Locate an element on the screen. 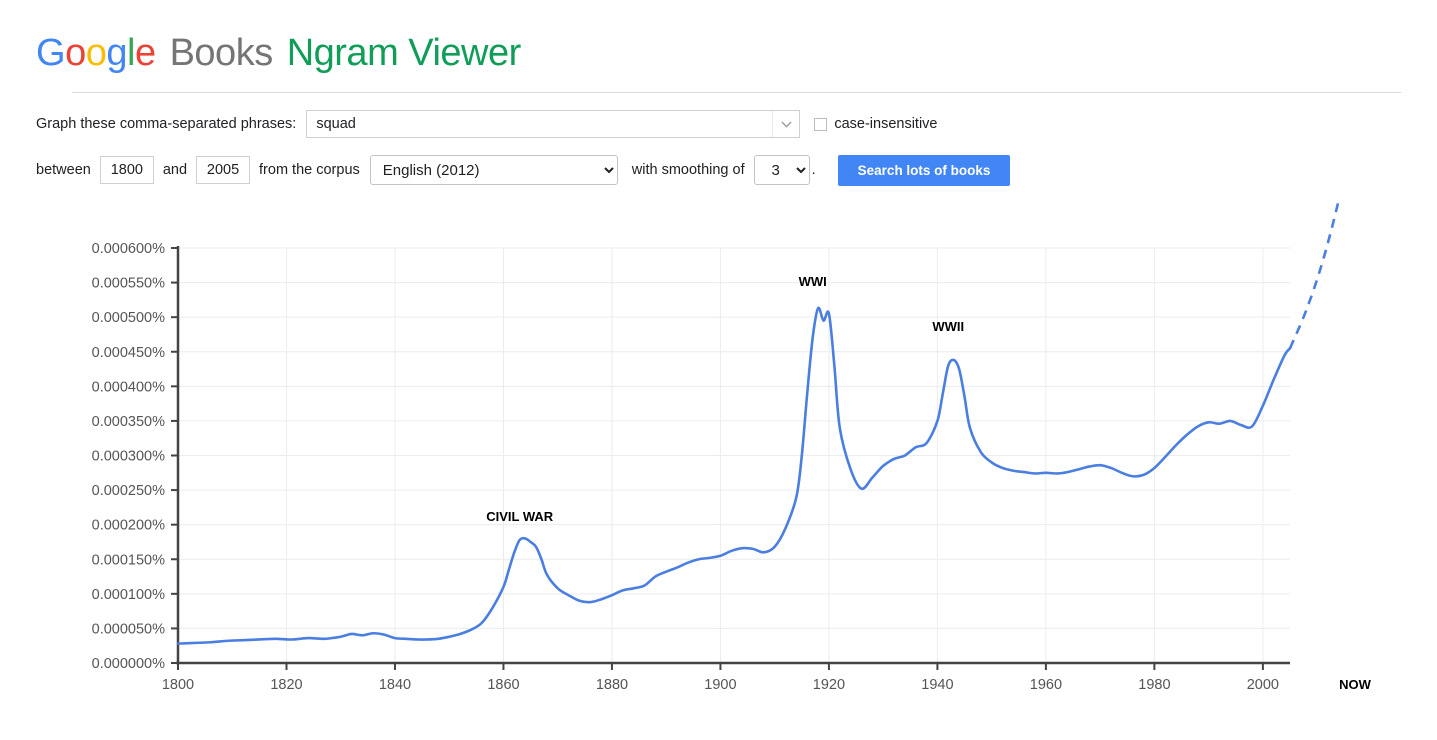  y-tick-label: 0.000450% is located at coordinates (128, 353).